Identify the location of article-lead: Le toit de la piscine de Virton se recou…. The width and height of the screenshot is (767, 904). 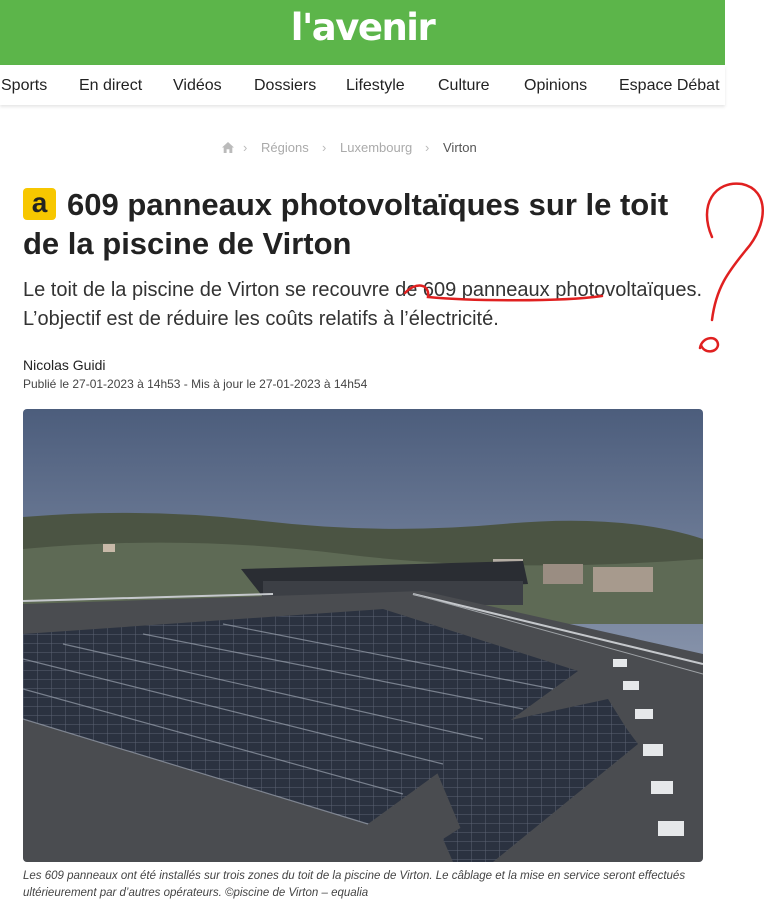
(362, 304).